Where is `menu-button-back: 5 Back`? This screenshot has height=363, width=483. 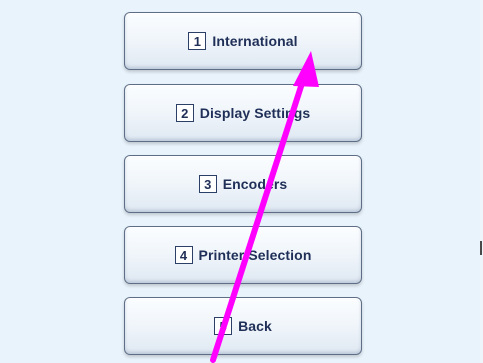 menu-button-back: 5 Back is located at coordinates (243, 326).